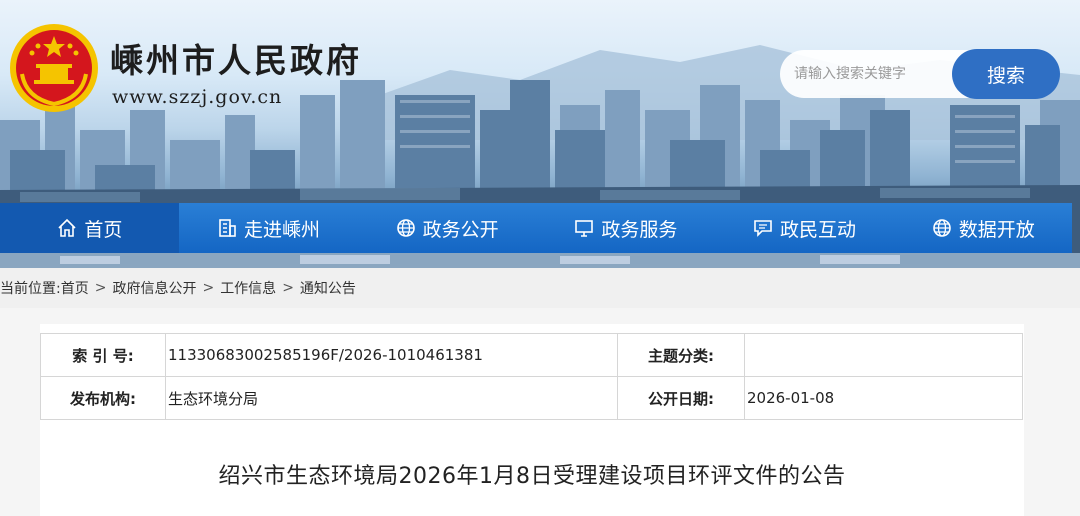 Image resolution: width=1080 pixels, height=516 pixels. Describe the element at coordinates (328, 288) in the screenshot. I see `breadcrumb-item-notices: 通知公告` at that location.